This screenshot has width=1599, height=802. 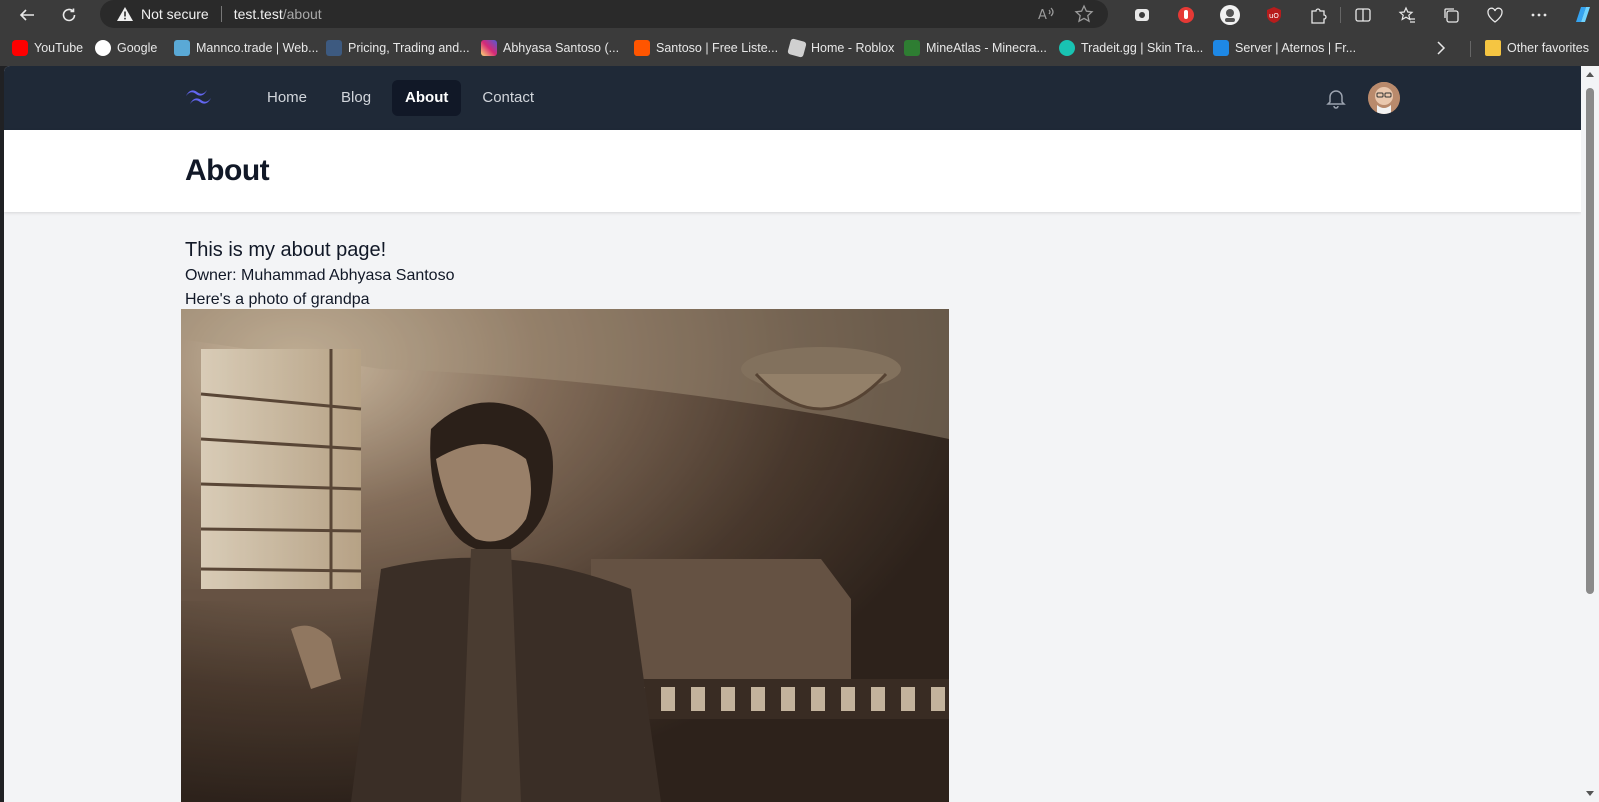 I want to click on scrollbar-thumb, so click(x=1590, y=341).